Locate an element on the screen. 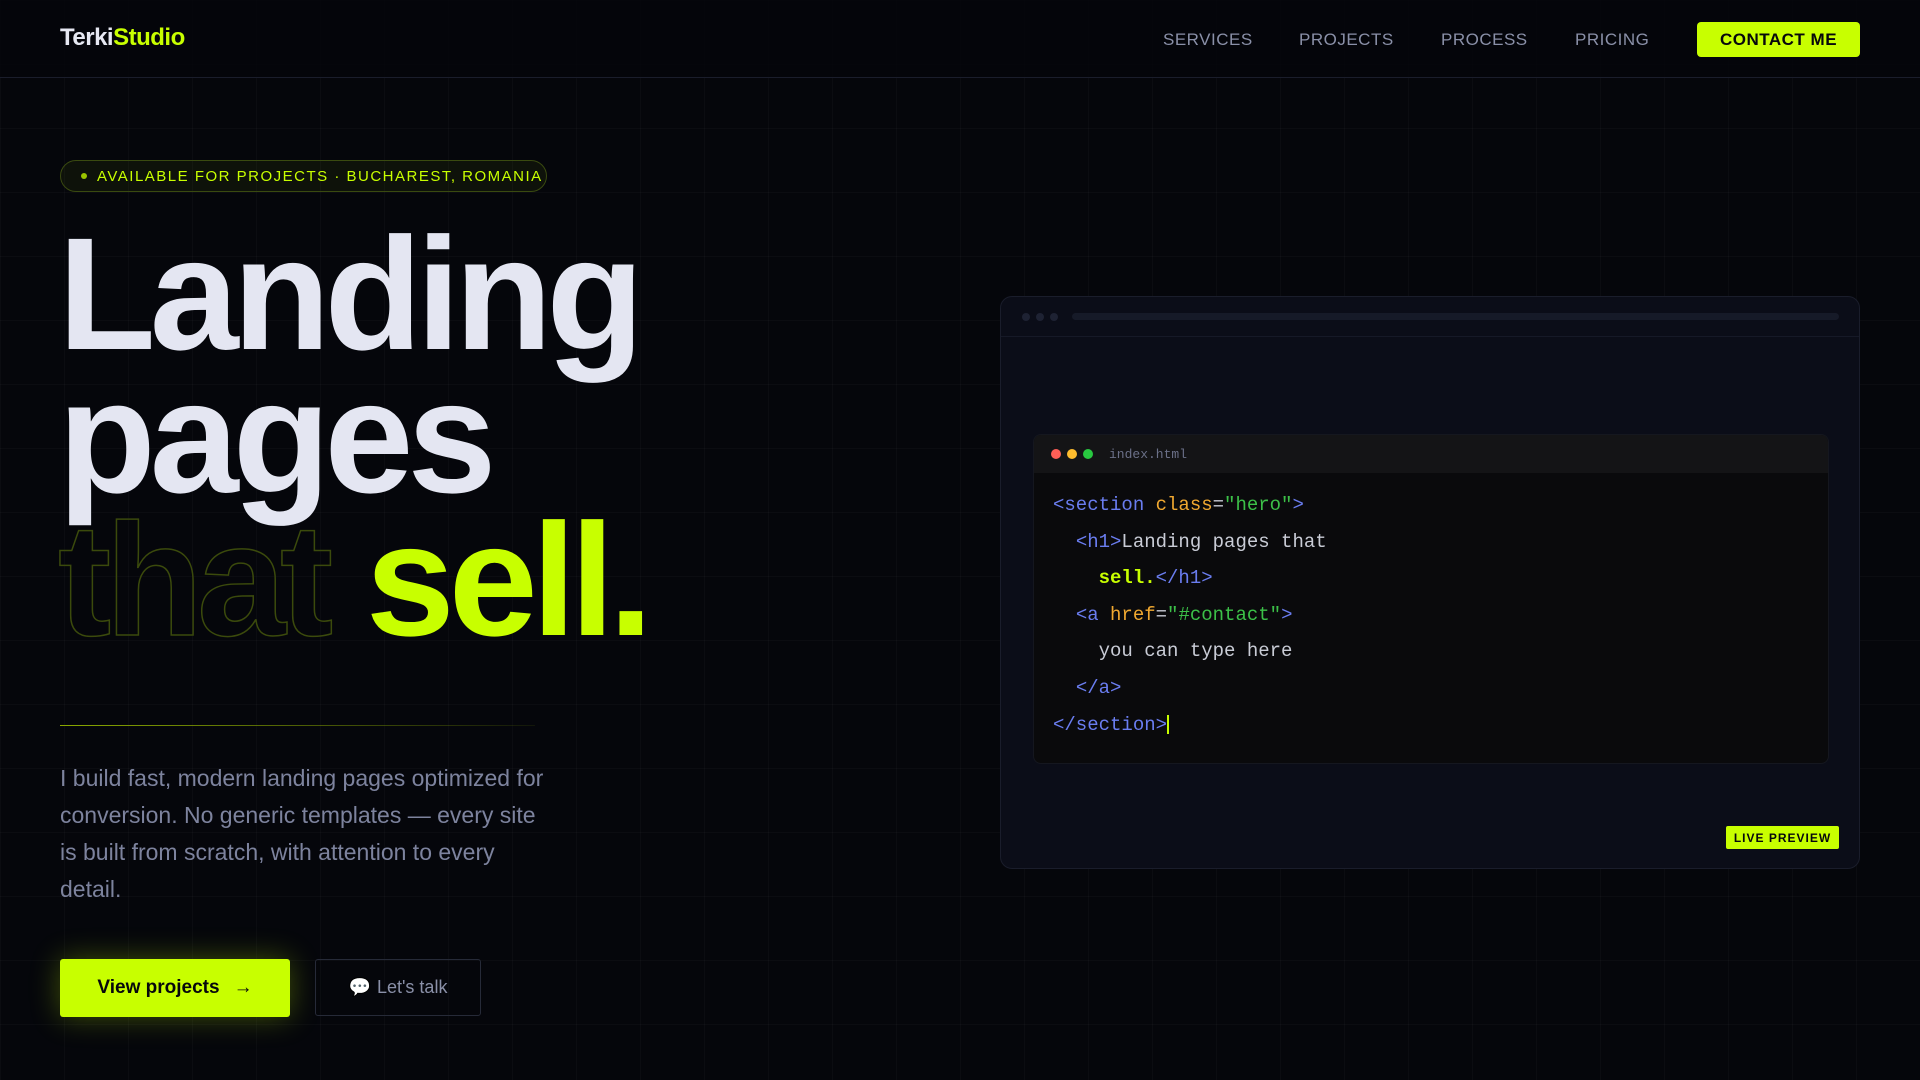 Image resolution: width=1920 pixels, height=1080 pixels. hero-heading: Landing pages that sell. is located at coordinates (355, 432).